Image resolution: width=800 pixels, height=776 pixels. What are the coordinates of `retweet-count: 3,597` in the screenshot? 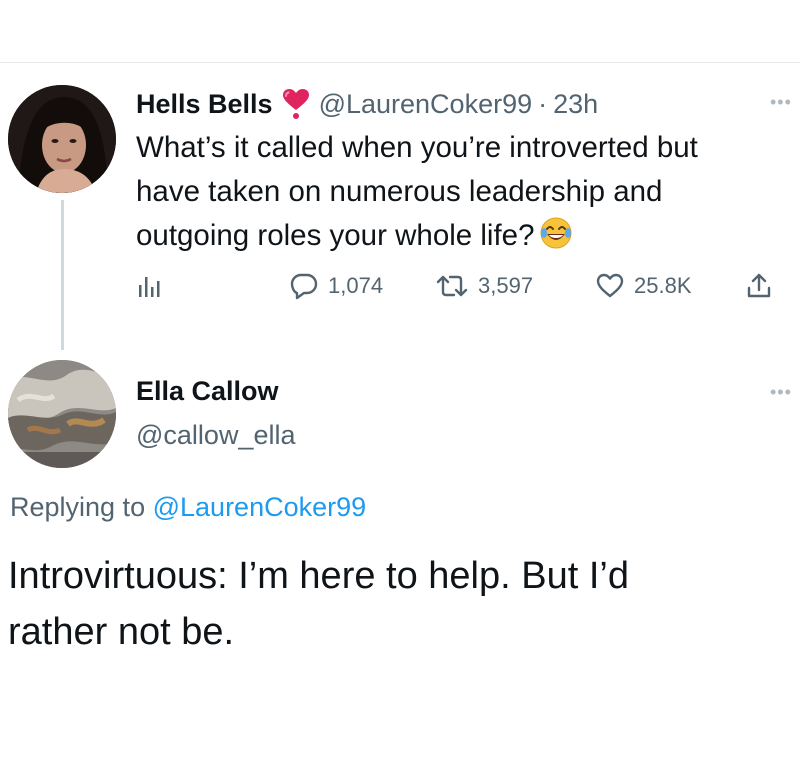 It's located at (506, 285).